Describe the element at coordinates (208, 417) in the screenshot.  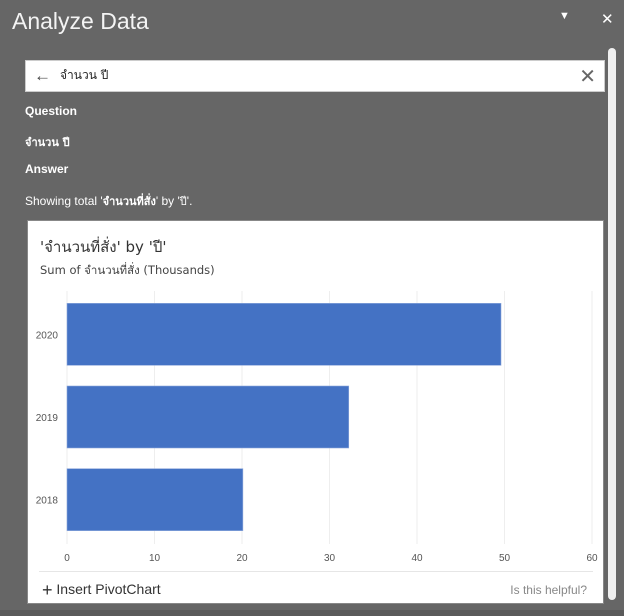
I see `bar-2019` at that location.